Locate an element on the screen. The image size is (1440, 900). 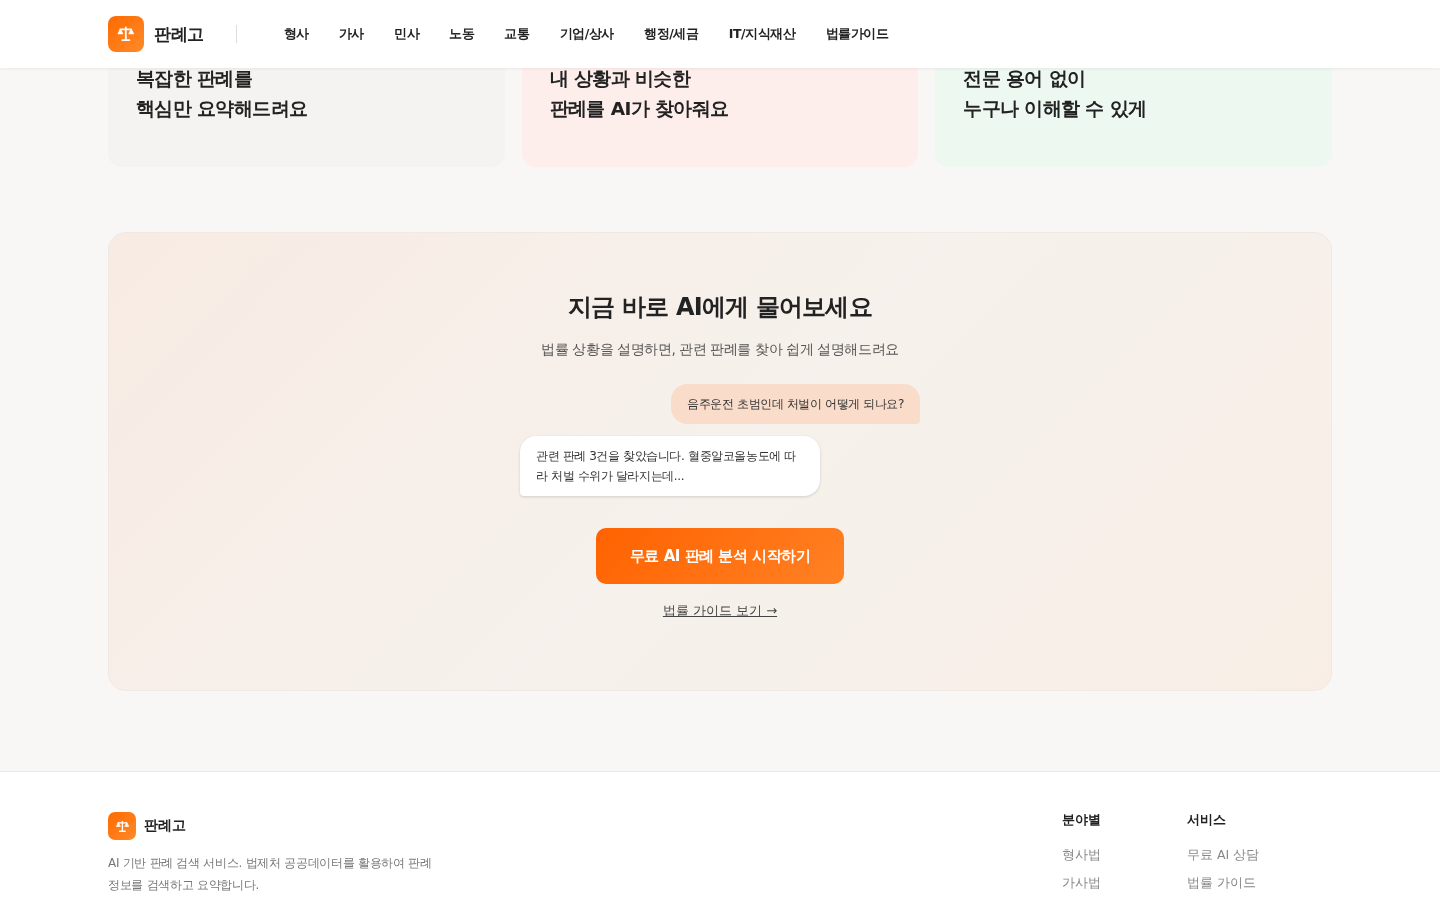
nav-link: 노동 is located at coordinates (462, 34).